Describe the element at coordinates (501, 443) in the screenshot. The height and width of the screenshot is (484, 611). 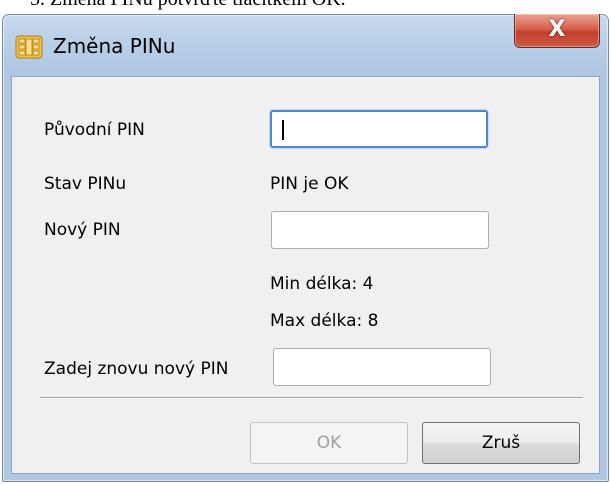
I see `cancel-button: Zruš` at that location.